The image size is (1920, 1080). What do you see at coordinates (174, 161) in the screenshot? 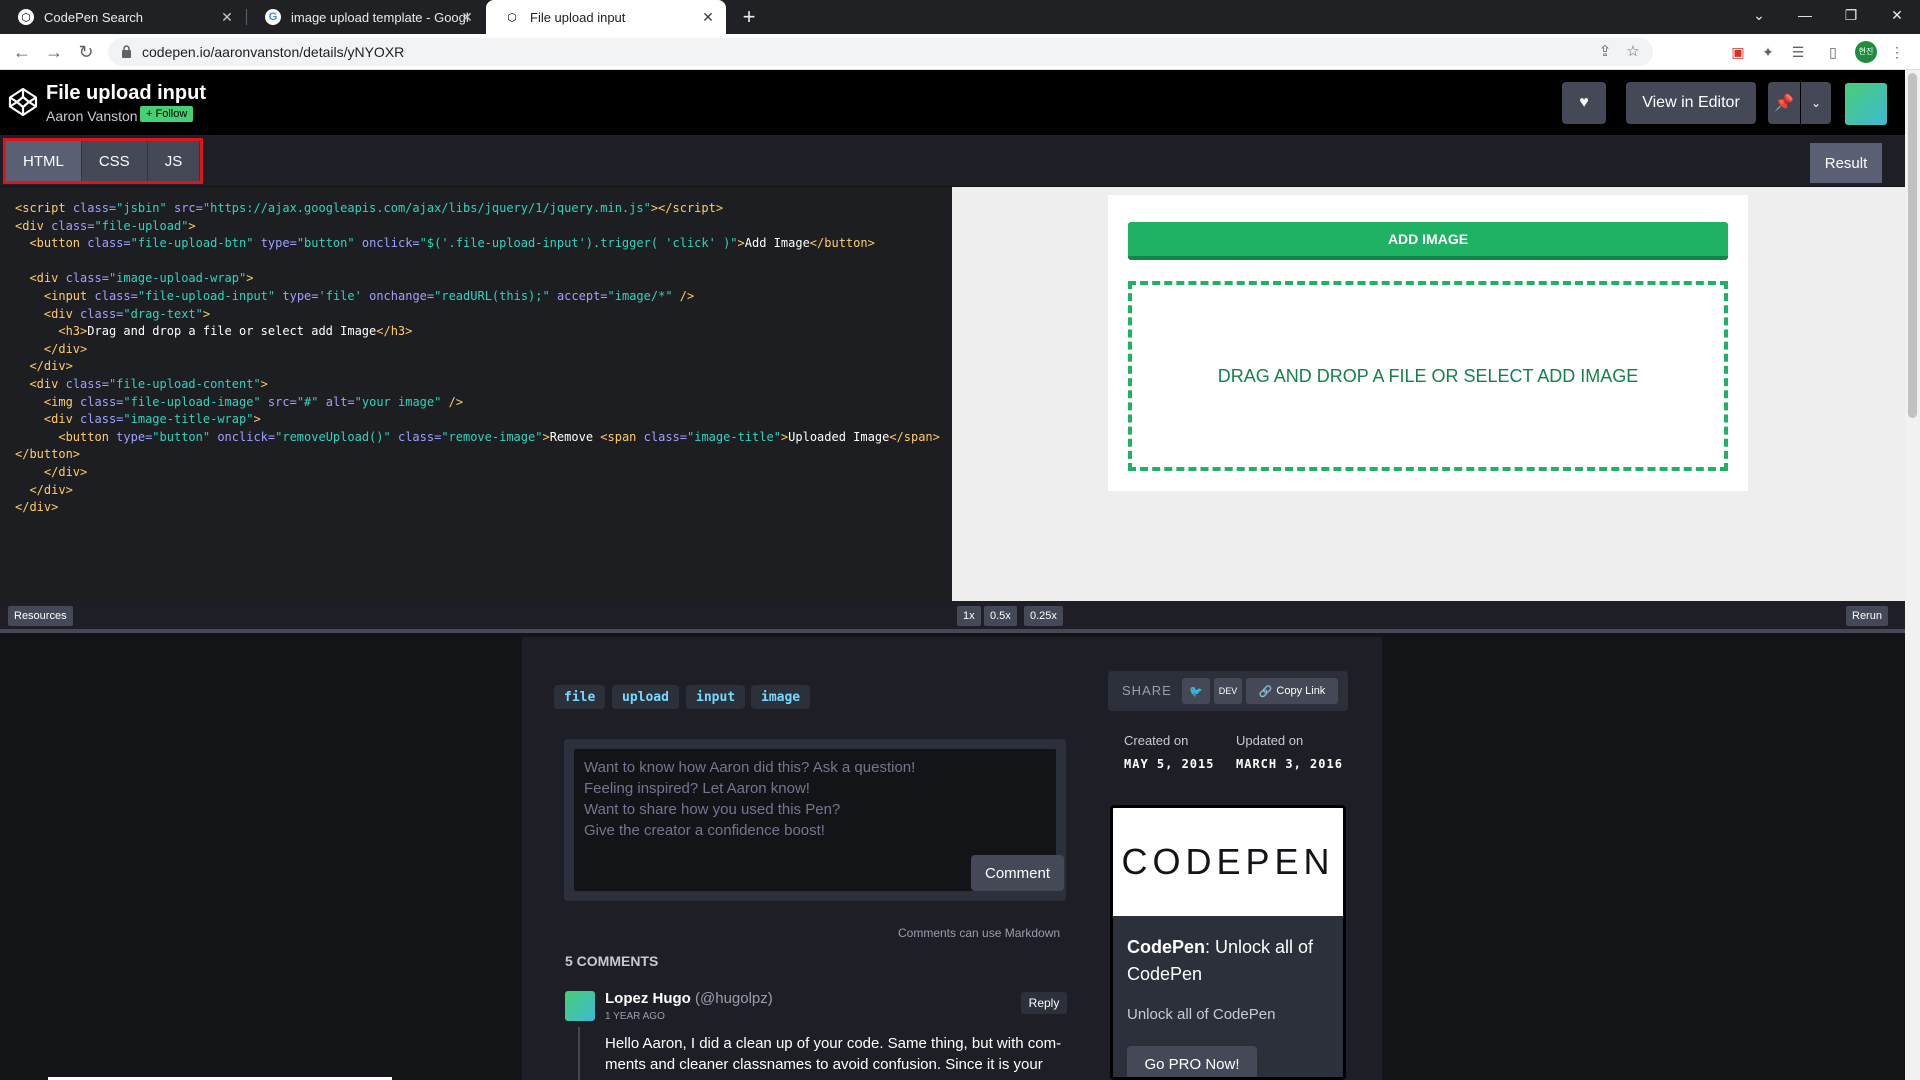
I see `tab-js: JS` at bounding box center [174, 161].